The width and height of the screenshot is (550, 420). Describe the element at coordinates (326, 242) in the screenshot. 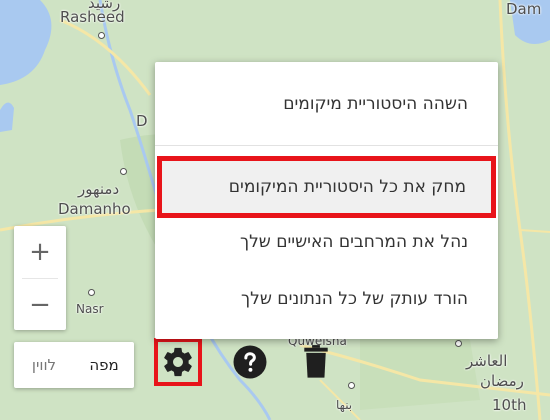

I see `menu-item-manage-places: נהל את המרחבים האישיים שלך` at that location.